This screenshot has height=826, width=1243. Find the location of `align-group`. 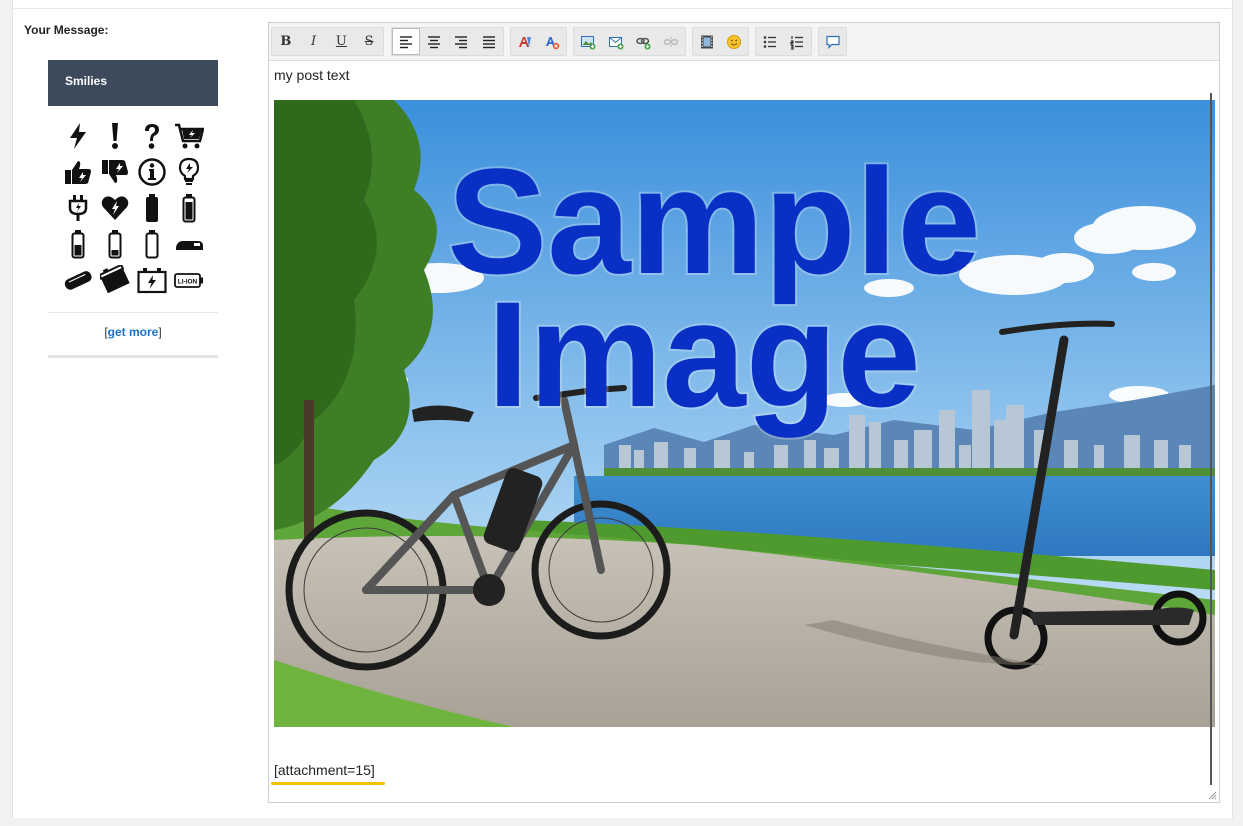

align-group is located at coordinates (447, 41).